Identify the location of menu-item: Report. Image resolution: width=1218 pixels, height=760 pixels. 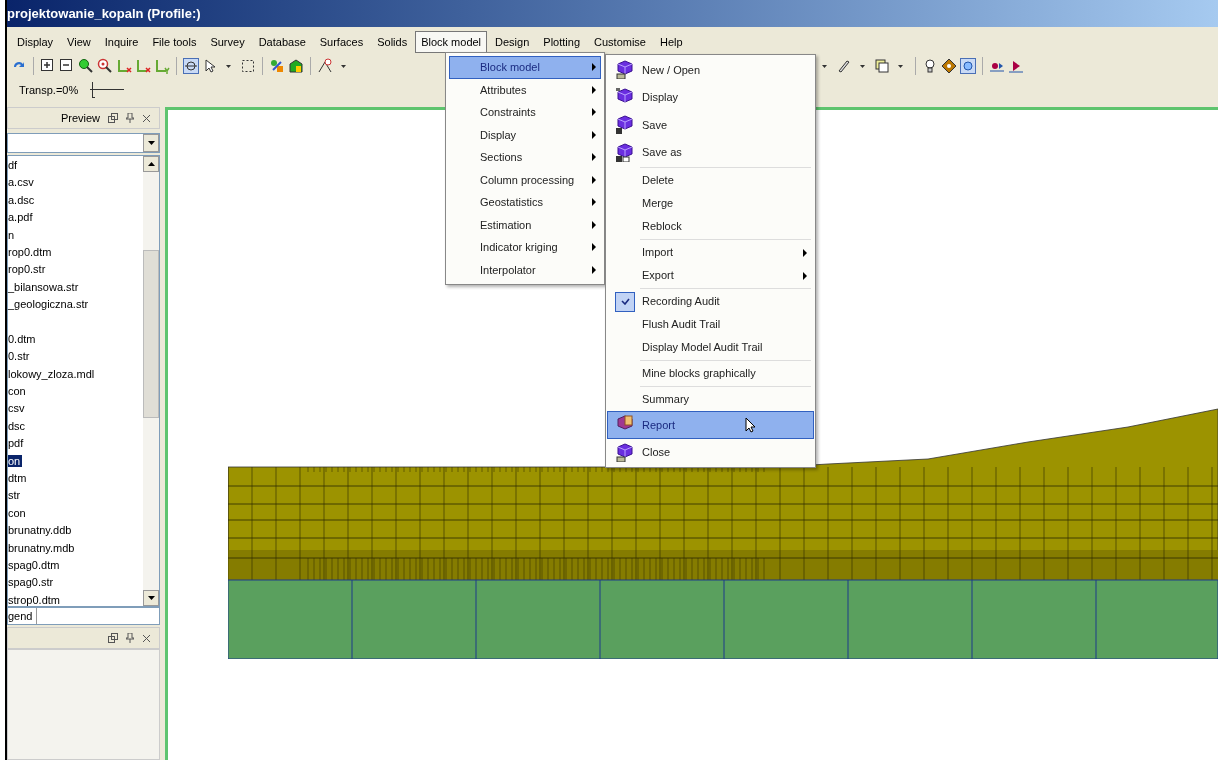
(710, 425).